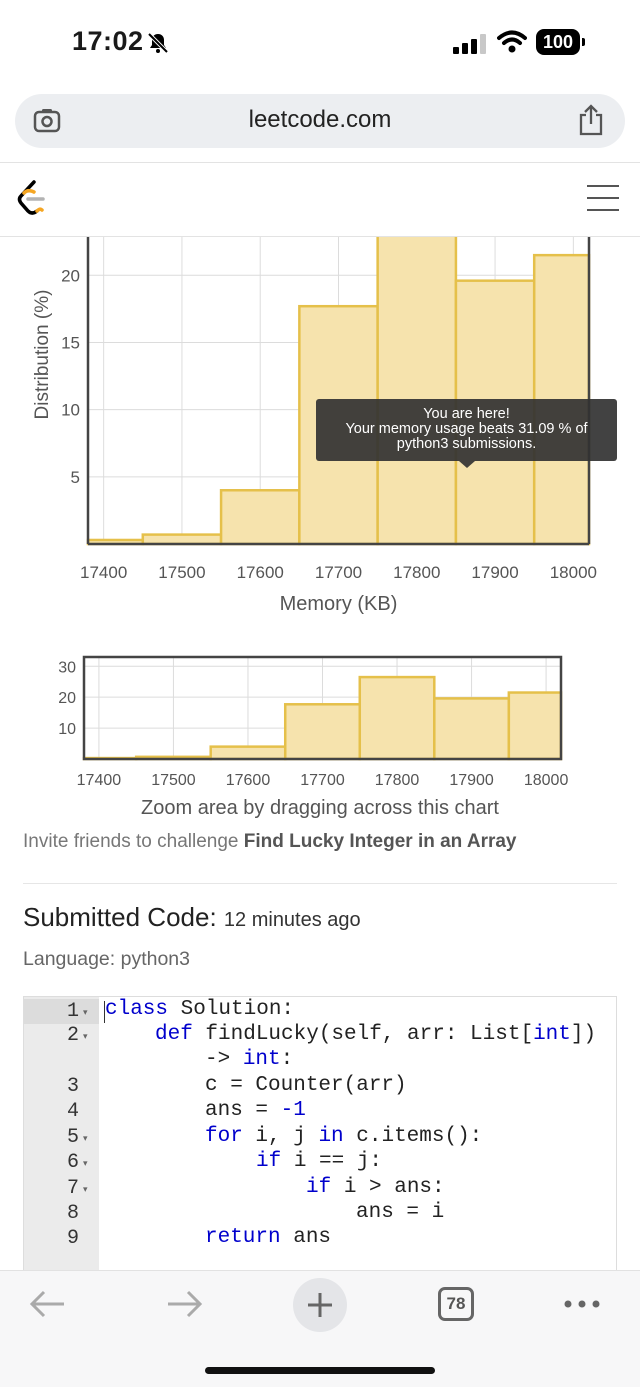 This screenshot has width=640, height=1387. What do you see at coordinates (558, 42) in the screenshot?
I see `battery-level: 100` at bounding box center [558, 42].